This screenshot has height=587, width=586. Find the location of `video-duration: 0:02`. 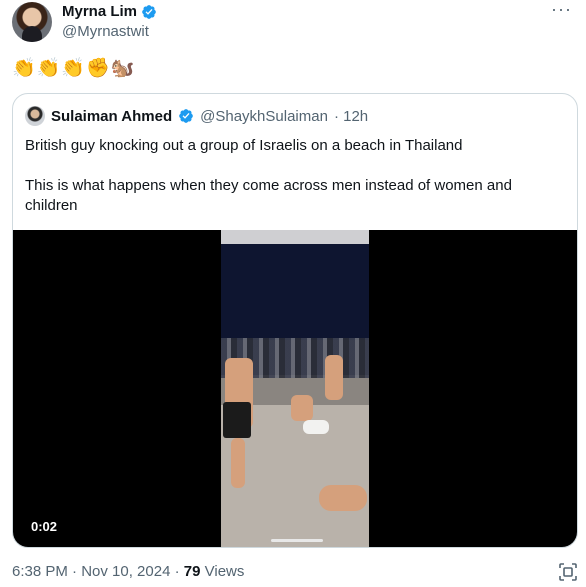

video-duration: 0:02 is located at coordinates (44, 526).